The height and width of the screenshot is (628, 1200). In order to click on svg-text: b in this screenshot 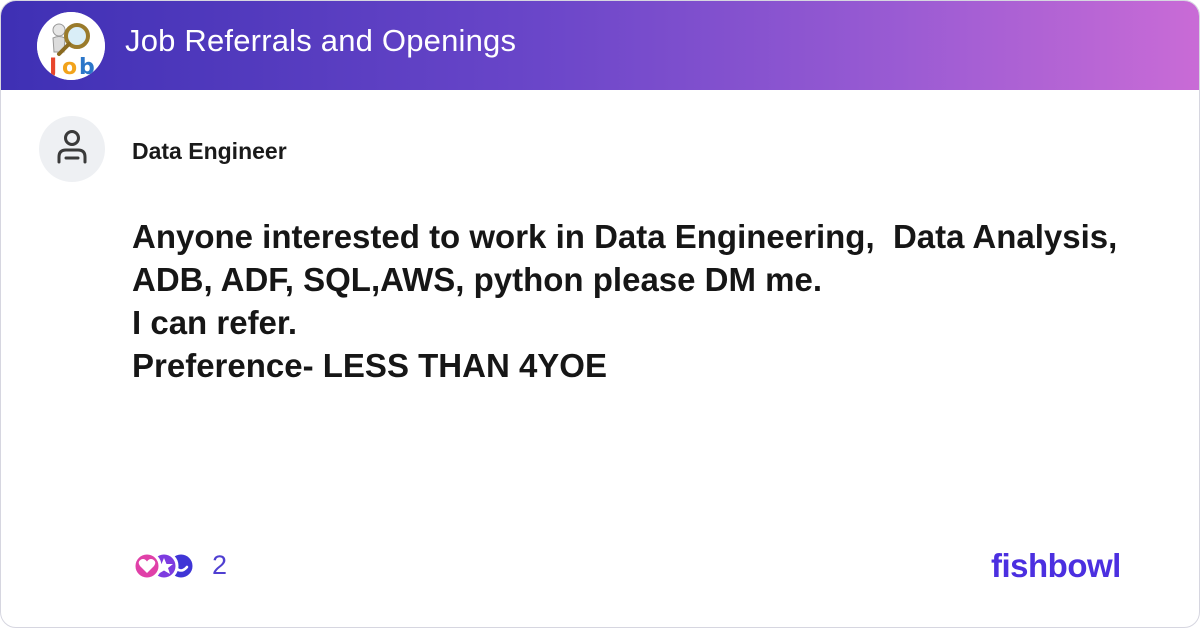, I will do `click(87, 67)`.